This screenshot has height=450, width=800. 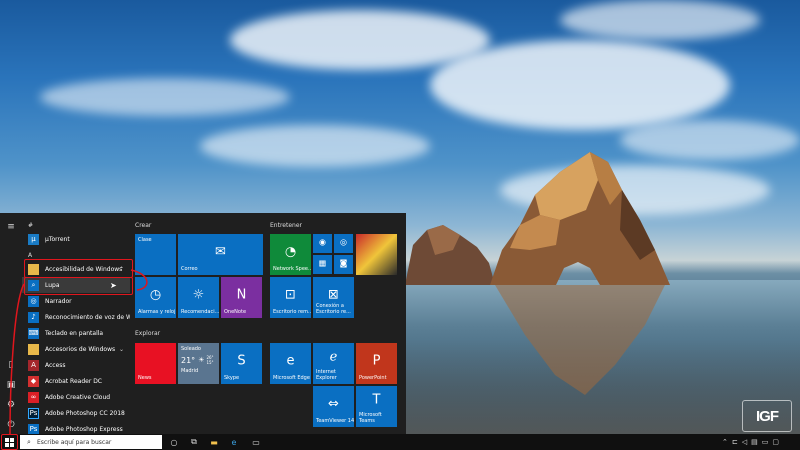 I want to click on calculator-icon: ▦, so click(x=322, y=263).